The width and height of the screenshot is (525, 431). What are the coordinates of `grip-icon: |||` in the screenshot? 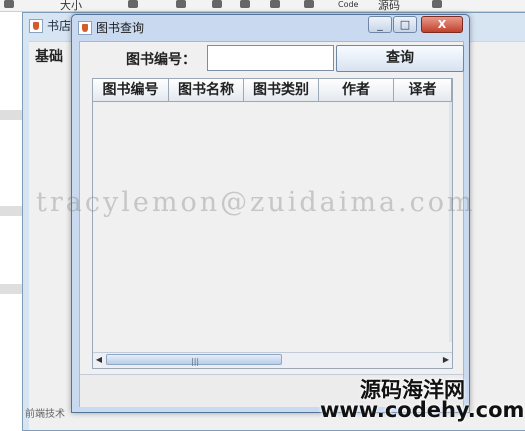 It's located at (195, 361).